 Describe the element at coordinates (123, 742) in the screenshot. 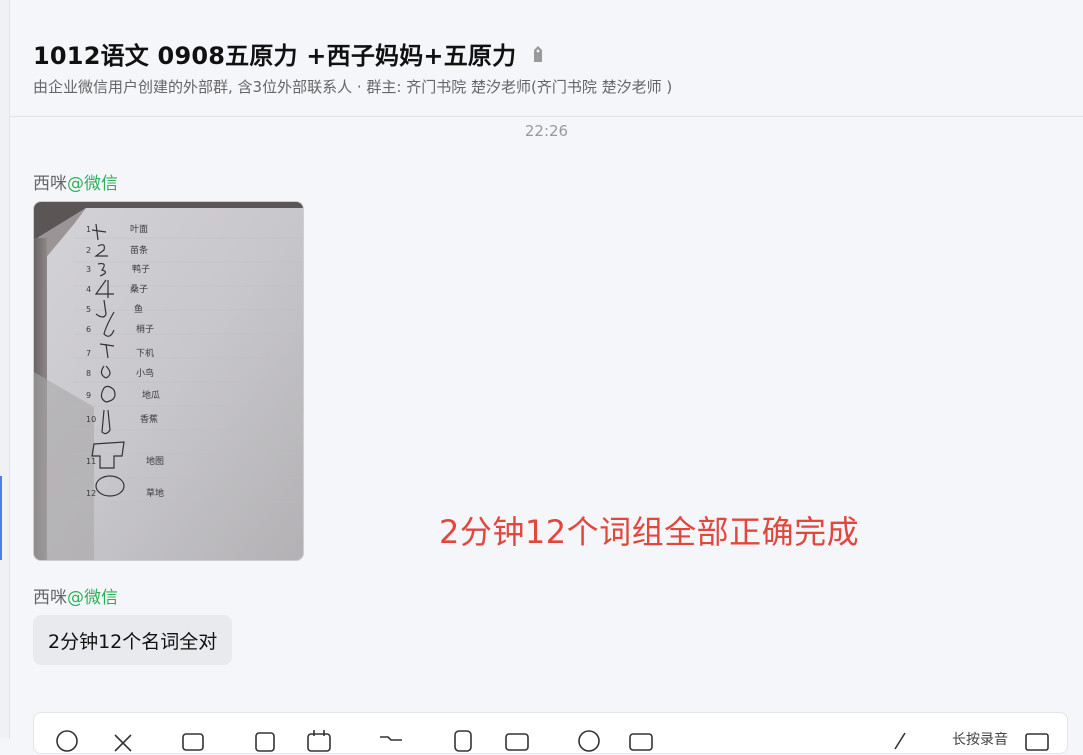

I see `scissors-icon` at that location.